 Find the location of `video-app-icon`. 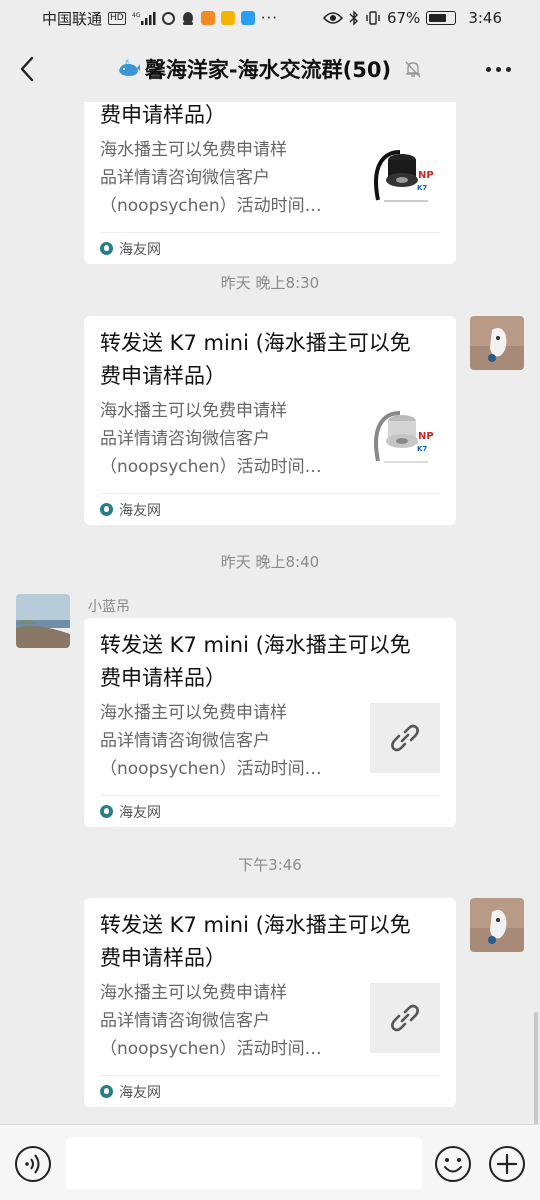

video-app-icon is located at coordinates (207, 18).